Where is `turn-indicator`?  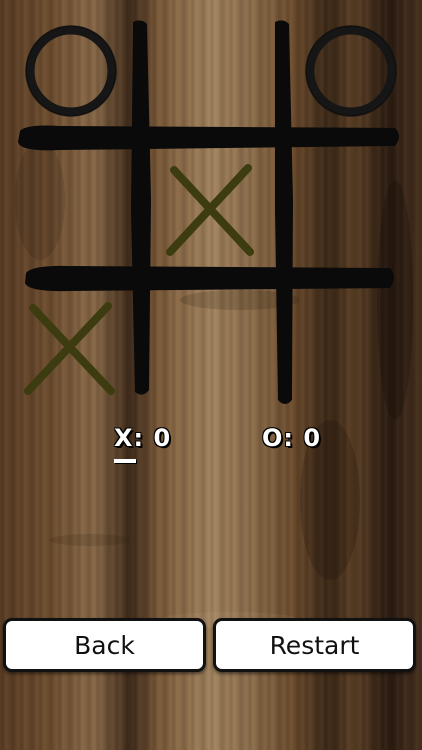
turn-indicator is located at coordinates (125, 461).